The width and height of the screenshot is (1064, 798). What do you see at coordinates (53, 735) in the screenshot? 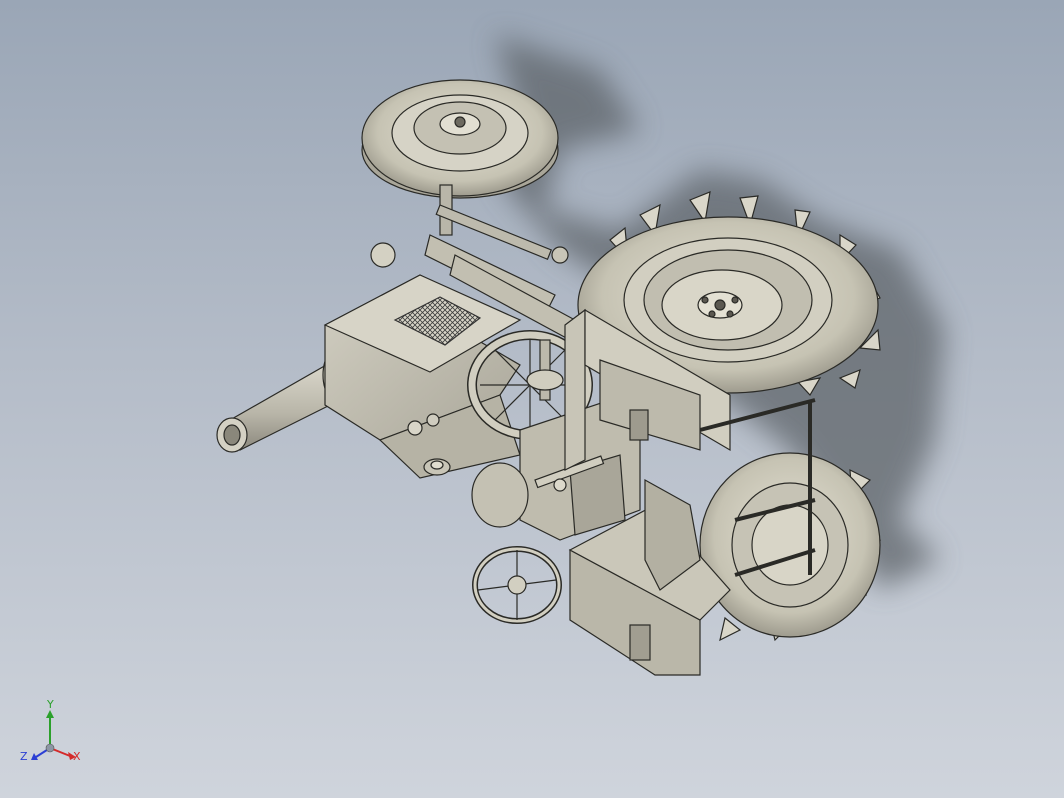
I see `orientation-triad-icon: Y X Z` at bounding box center [53, 735].